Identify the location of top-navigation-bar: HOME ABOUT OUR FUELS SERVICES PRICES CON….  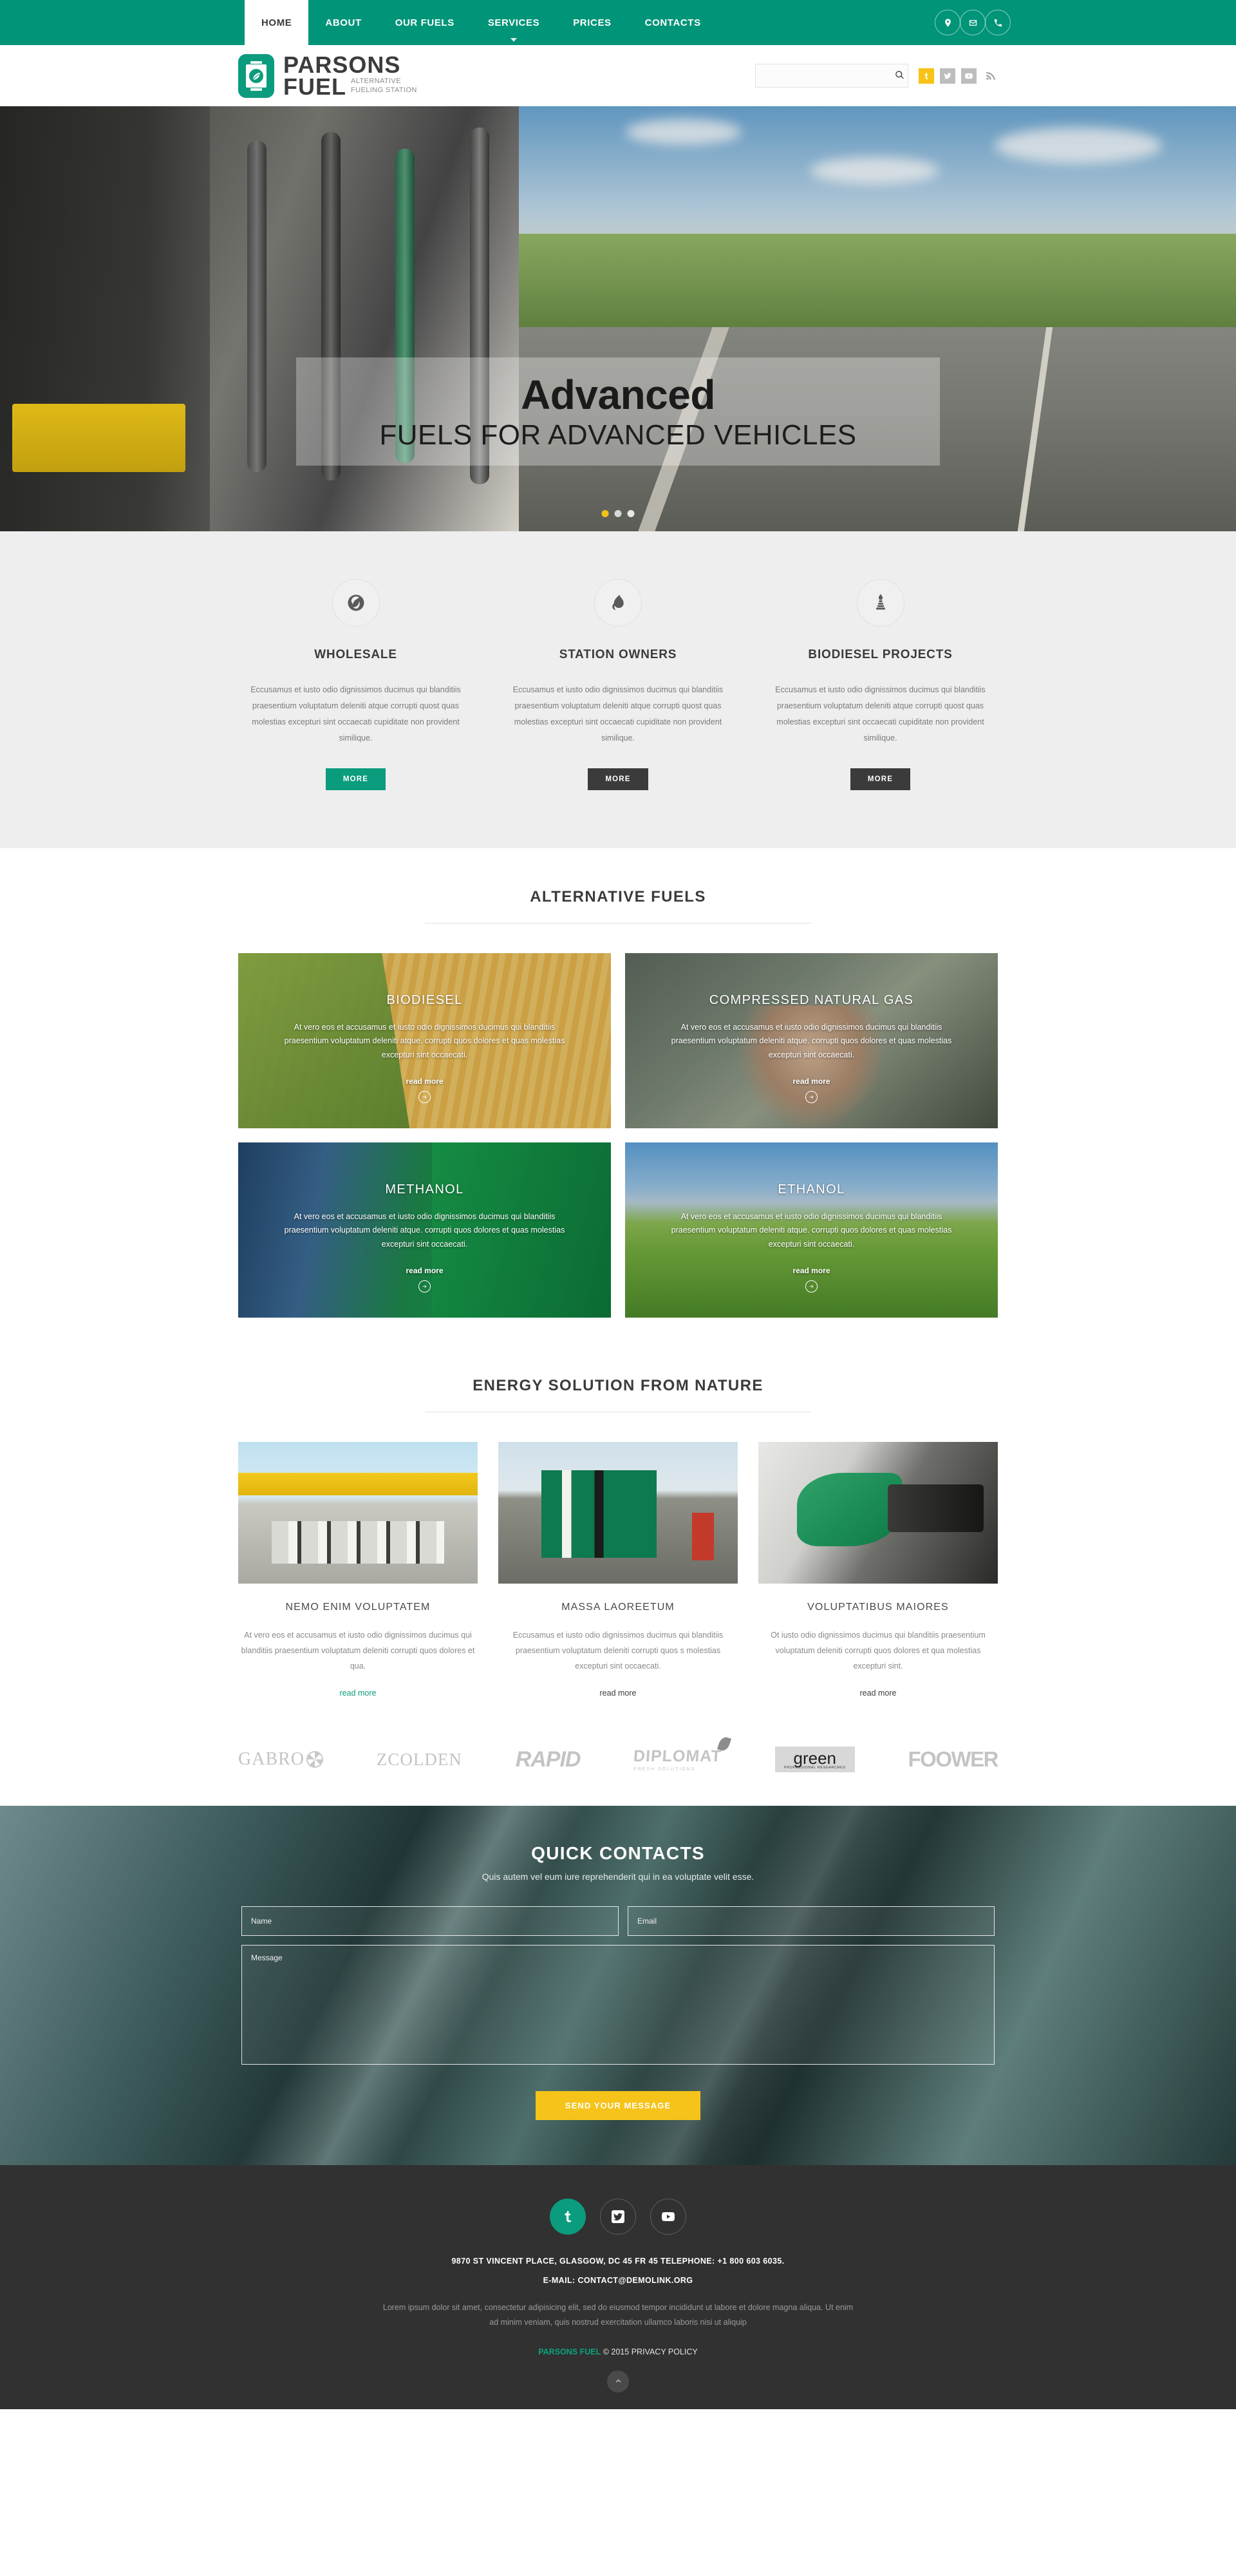
(618, 22).